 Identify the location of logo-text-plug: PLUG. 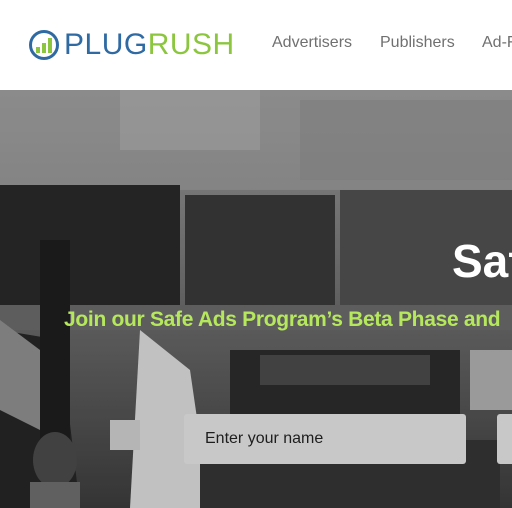
(106, 44).